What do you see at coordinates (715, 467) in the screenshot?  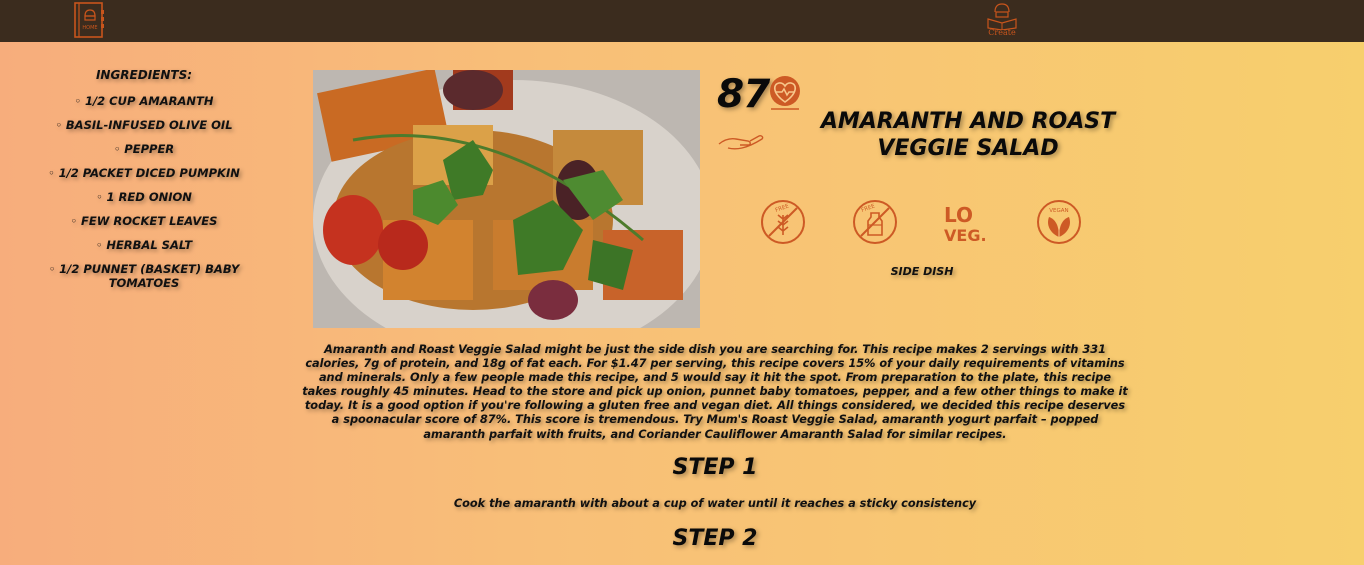 I see `step-1-heading: STEP 1` at bounding box center [715, 467].